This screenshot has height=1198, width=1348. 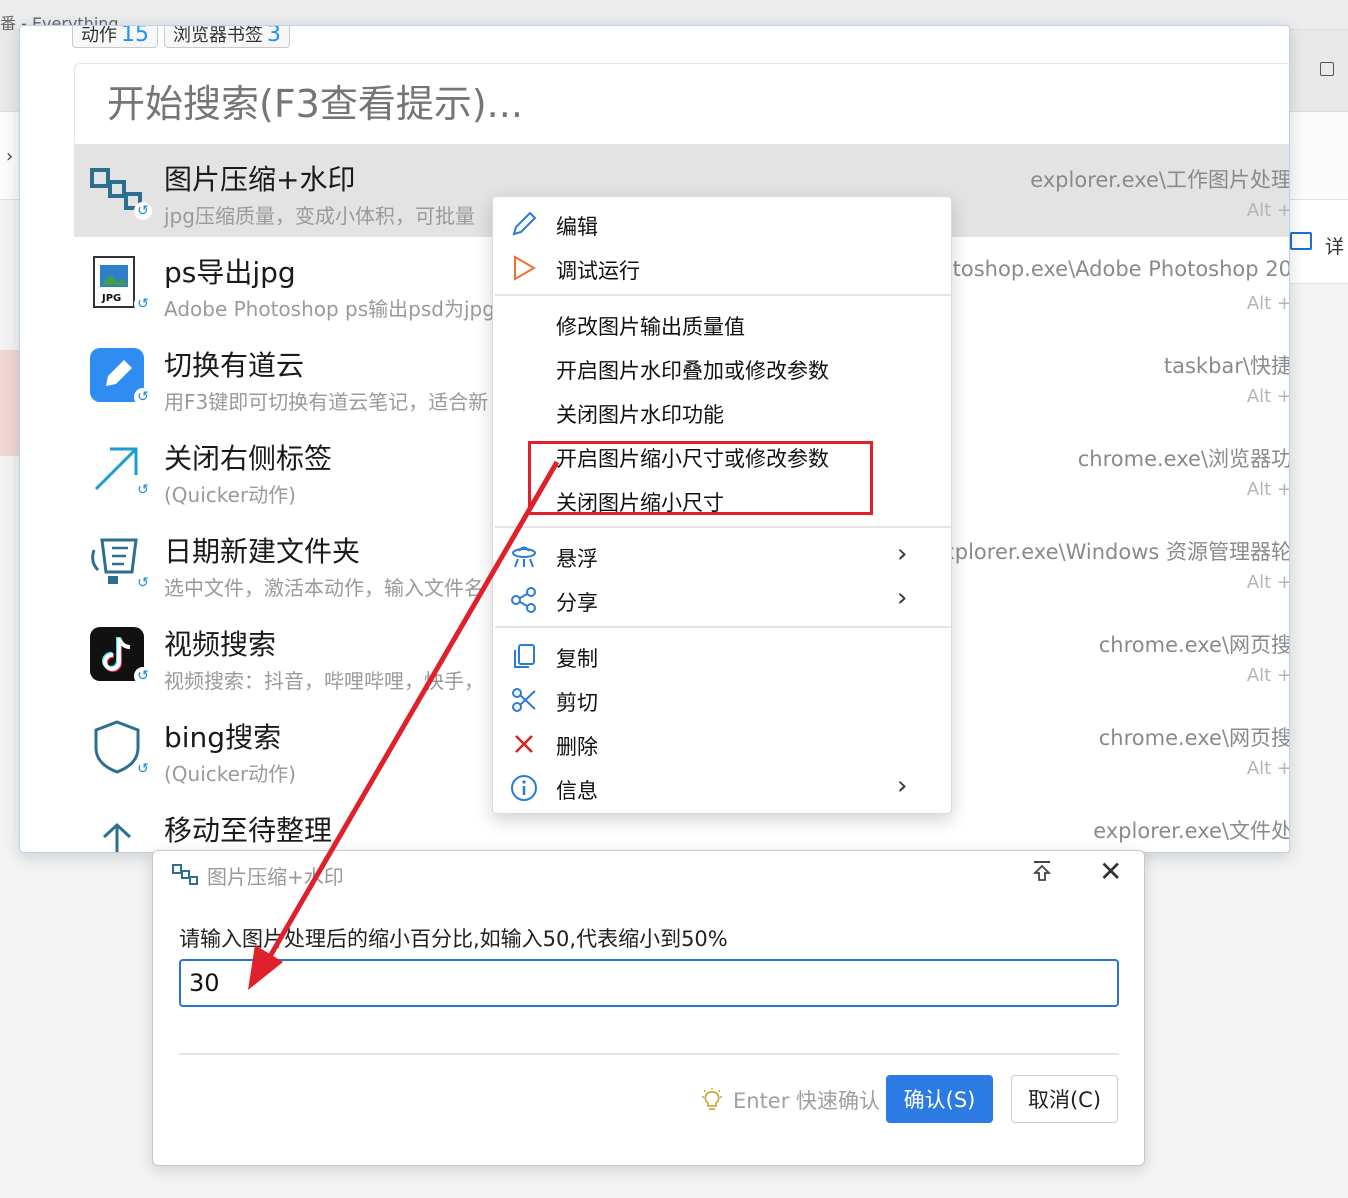 I want to click on percent-input, so click(x=649, y=983).